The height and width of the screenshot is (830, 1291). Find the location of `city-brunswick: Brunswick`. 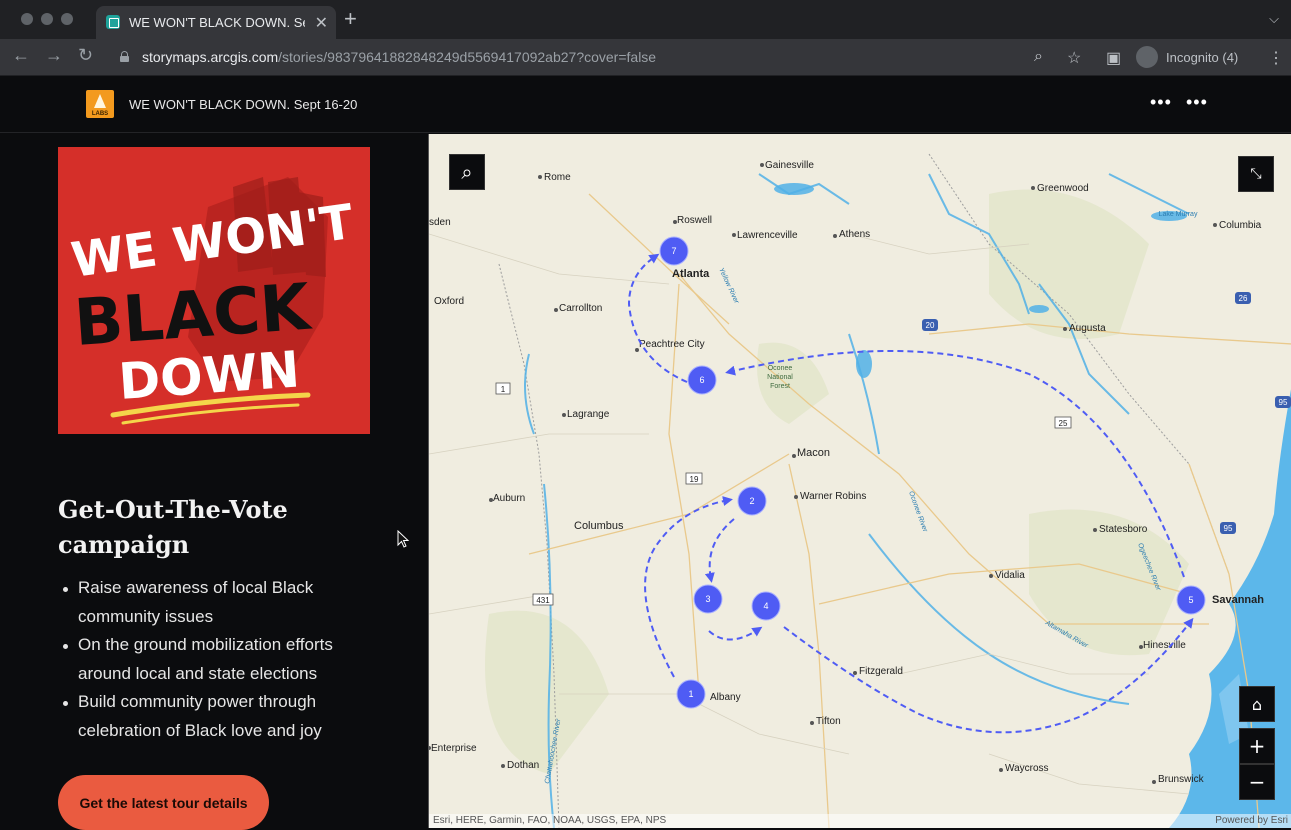

city-brunswick: Brunswick is located at coordinates (1181, 779).